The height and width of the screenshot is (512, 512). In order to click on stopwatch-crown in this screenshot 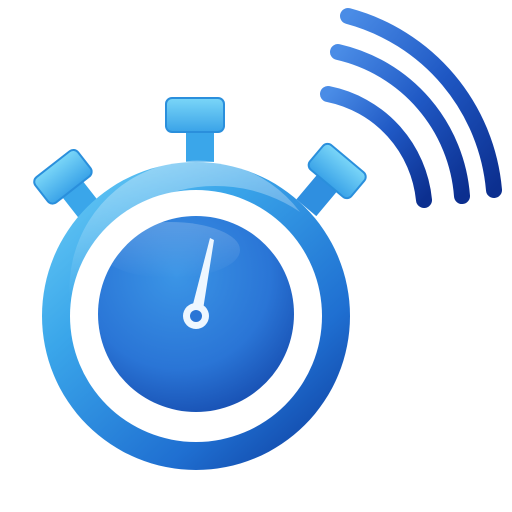, I will do `click(195, 129)`.